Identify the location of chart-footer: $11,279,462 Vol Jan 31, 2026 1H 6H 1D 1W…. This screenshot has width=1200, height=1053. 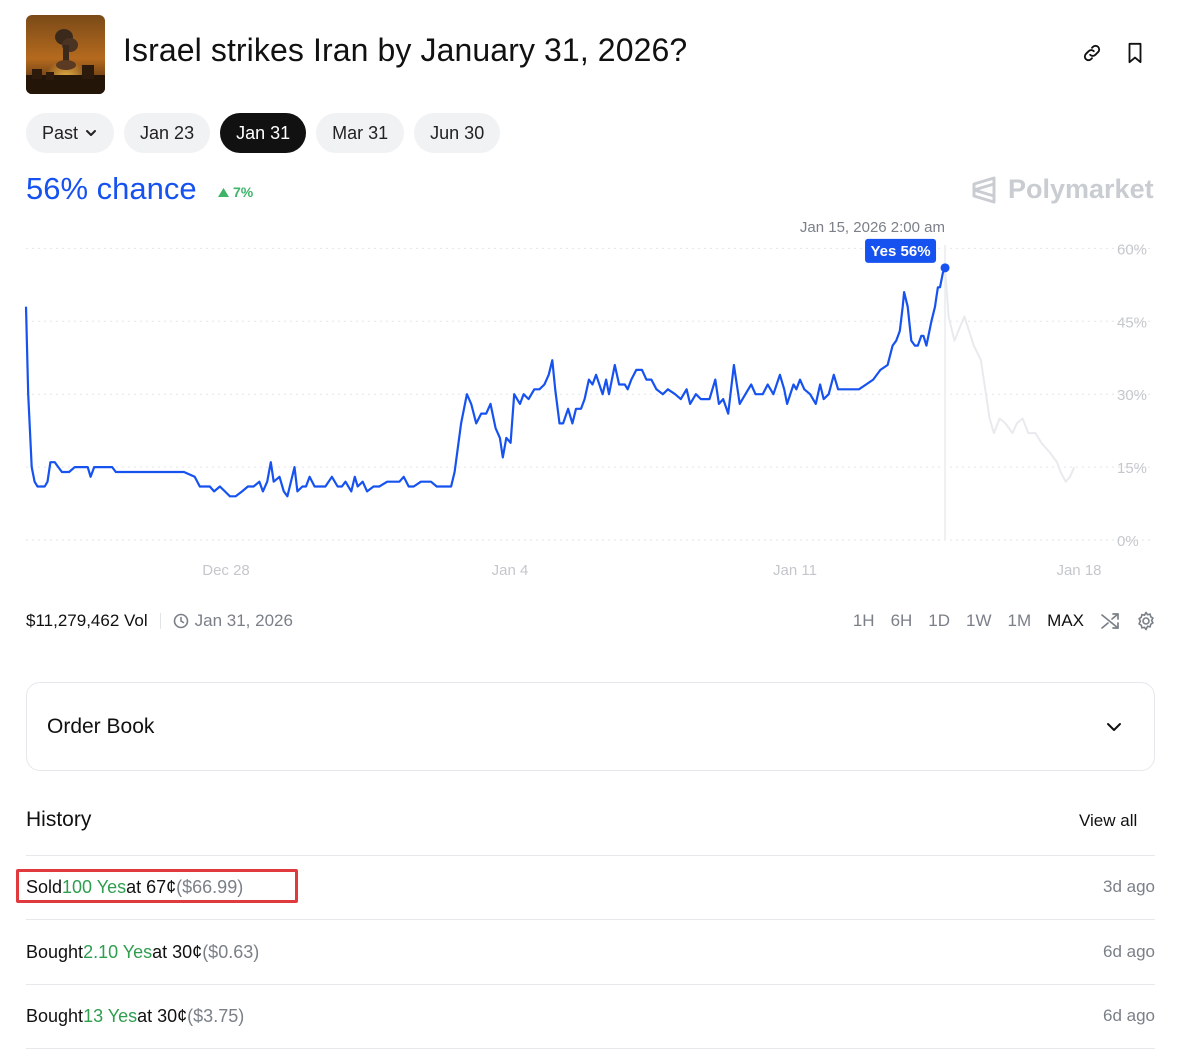
(591, 621).